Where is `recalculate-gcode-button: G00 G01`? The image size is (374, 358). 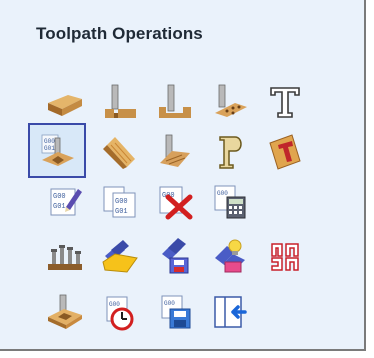 recalculate-gcode-button: G00 G01 is located at coordinates (120, 202).